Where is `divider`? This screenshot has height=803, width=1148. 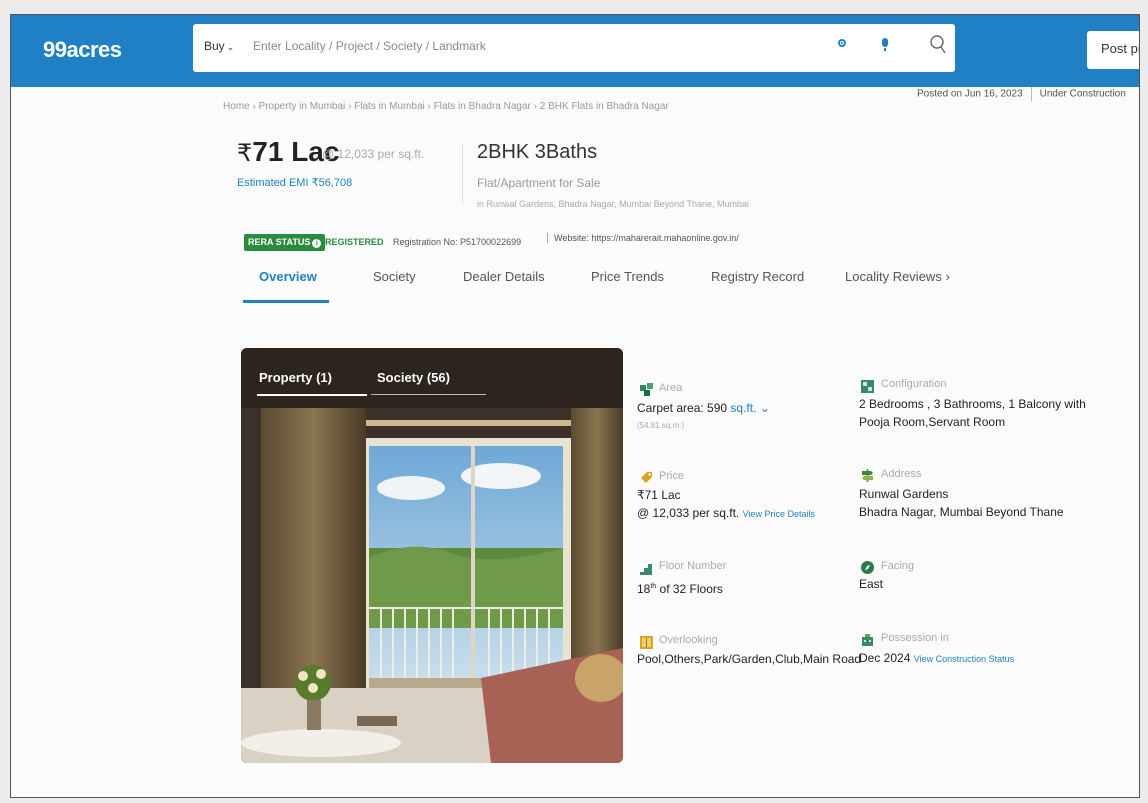
divider is located at coordinates (462, 173).